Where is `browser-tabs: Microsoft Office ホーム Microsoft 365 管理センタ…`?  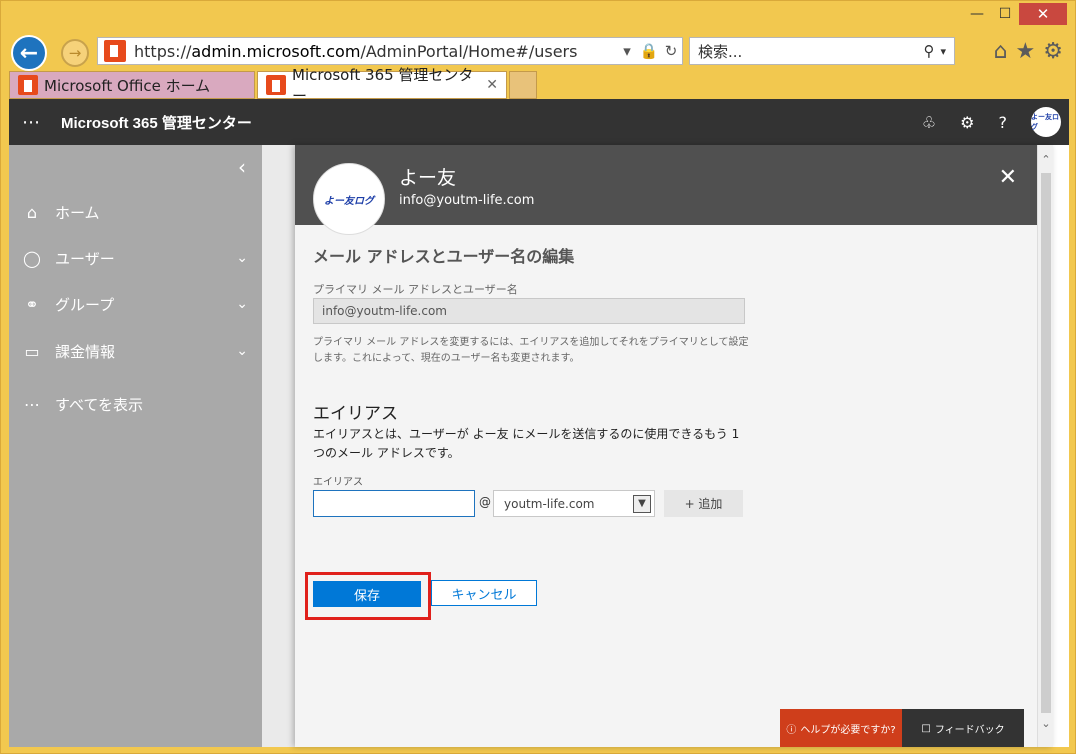 browser-tabs: Microsoft Office ホーム Microsoft 365 管理センタ… is located at coordinates (274, 85).